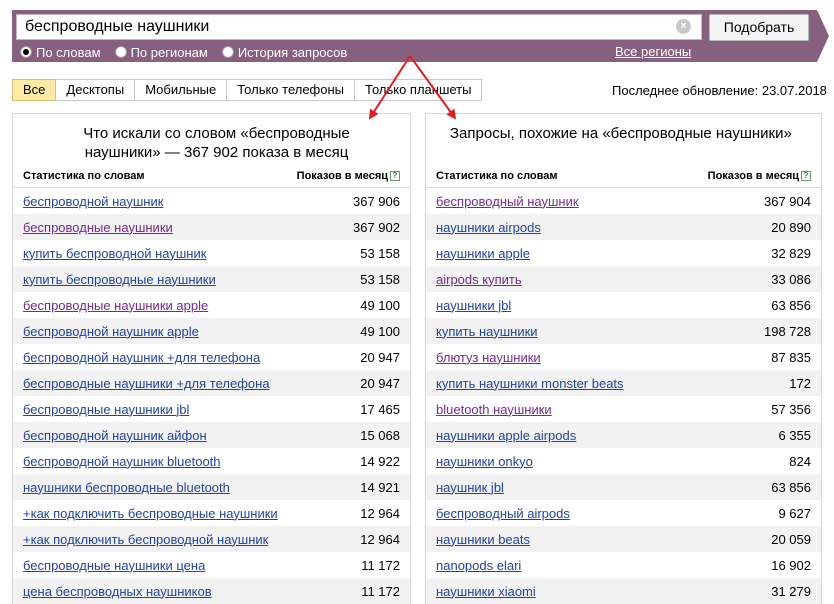 The width and height of the screenshot is (834, 604). I want to click on phrase-link: беспроводный наушник, so click(507, 201).